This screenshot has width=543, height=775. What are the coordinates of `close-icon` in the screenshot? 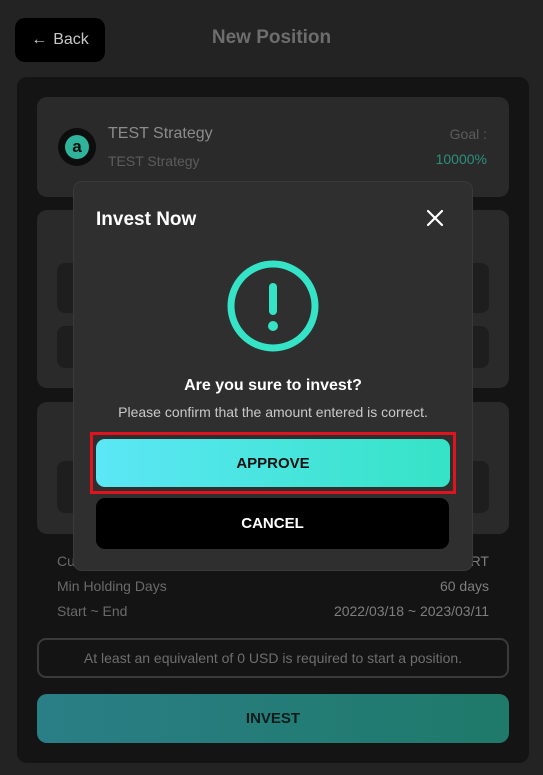 It's located at (435, 218).